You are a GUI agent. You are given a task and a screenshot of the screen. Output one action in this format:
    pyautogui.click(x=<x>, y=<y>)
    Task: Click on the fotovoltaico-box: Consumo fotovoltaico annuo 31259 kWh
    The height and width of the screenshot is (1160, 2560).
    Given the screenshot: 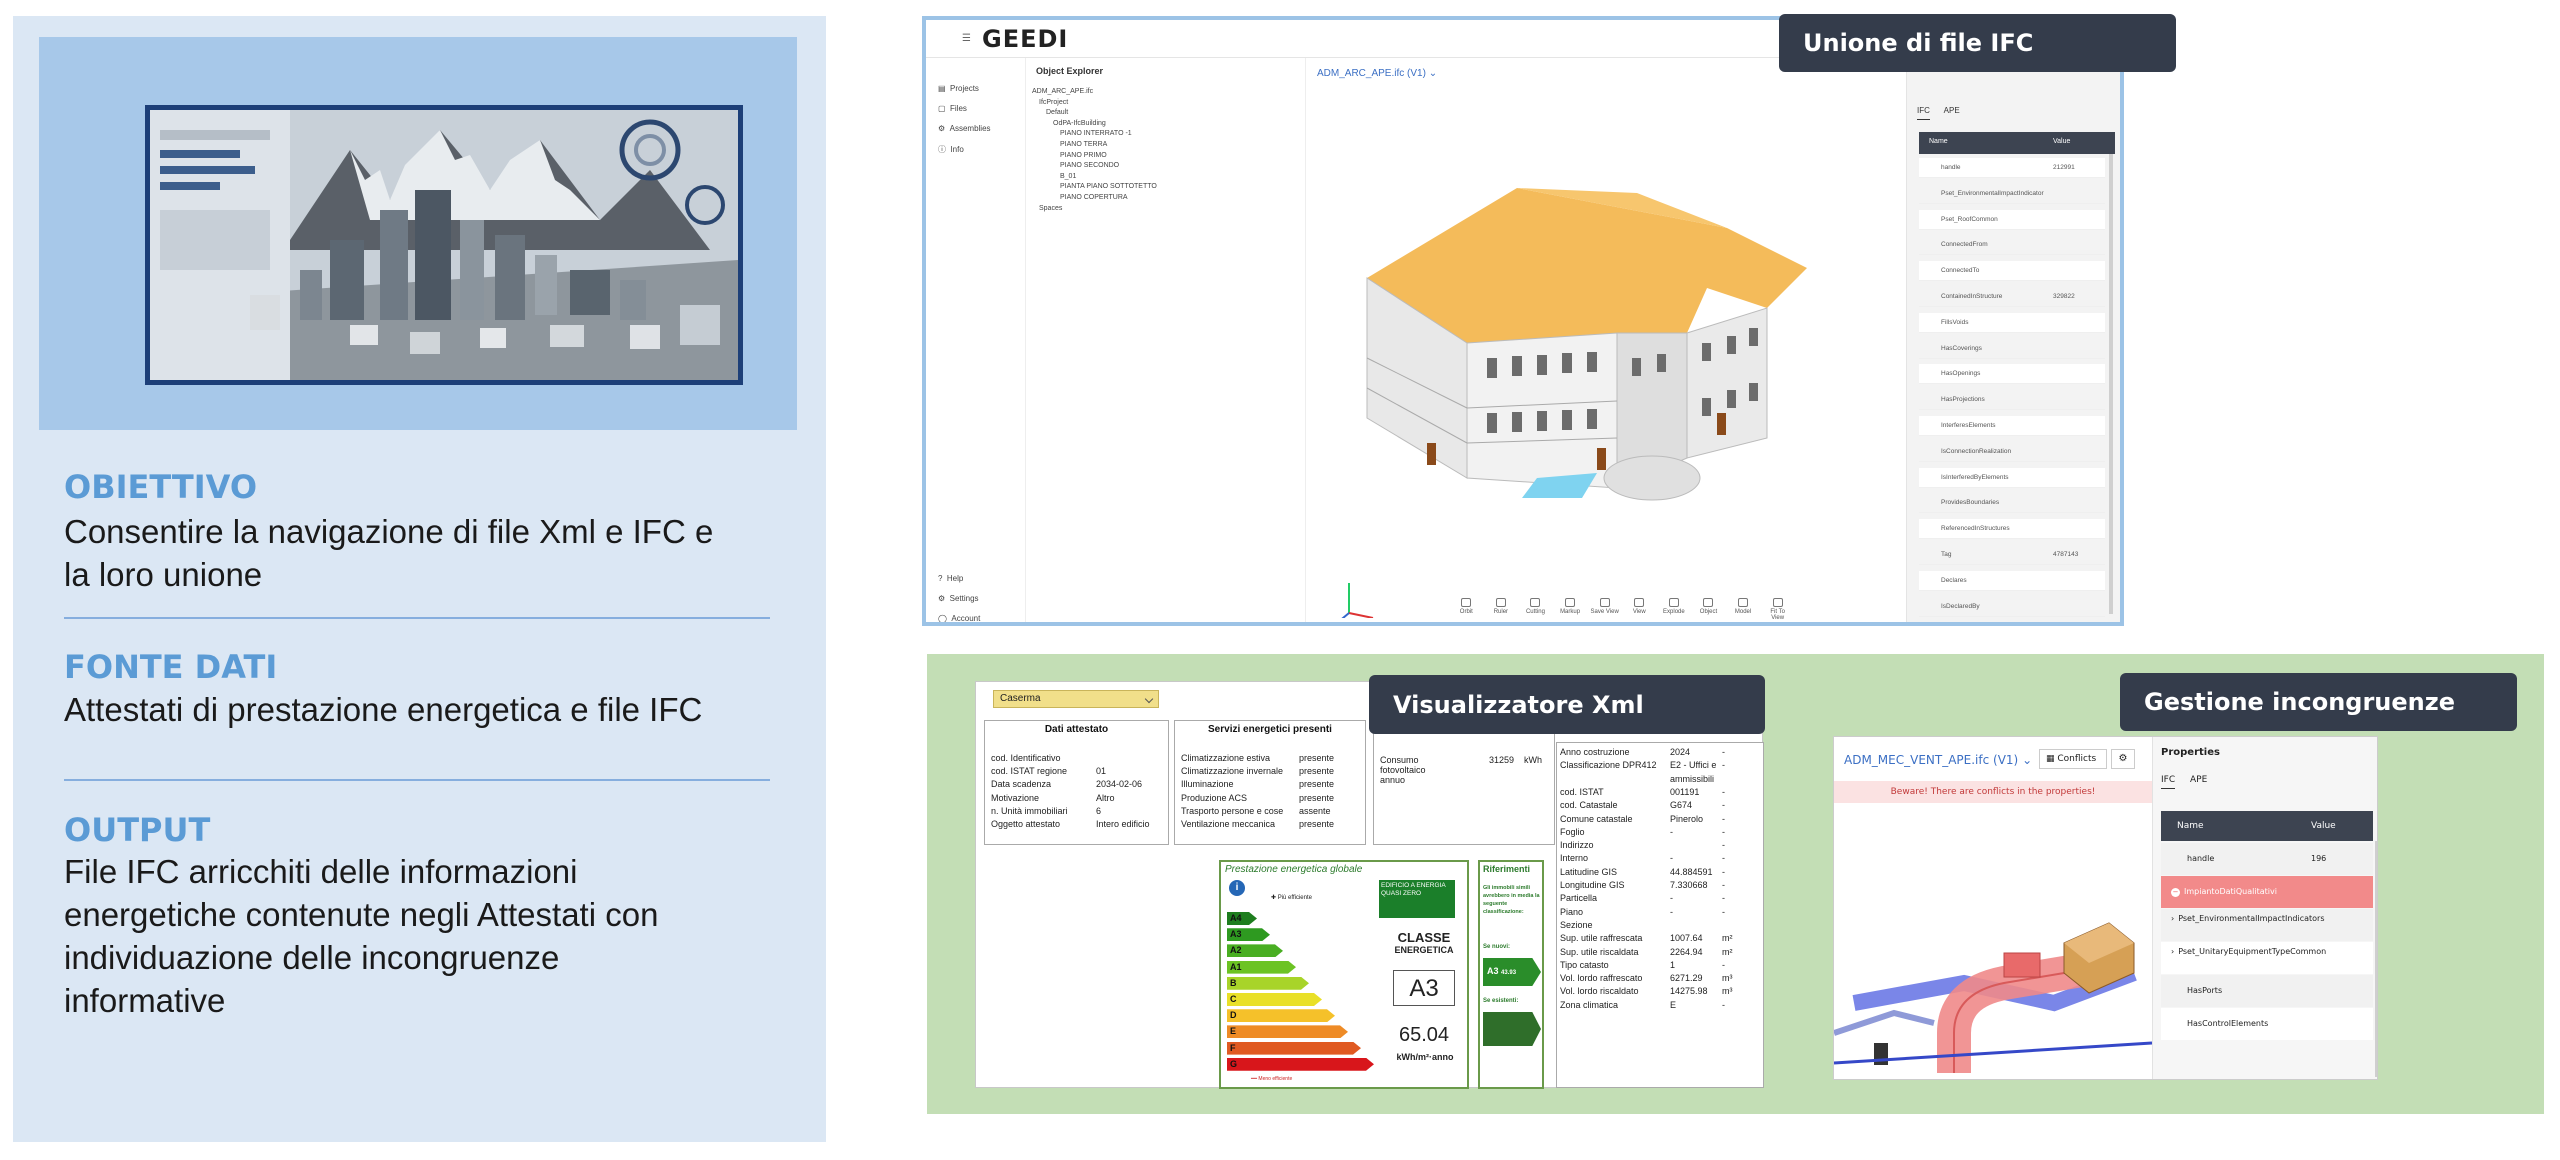 What is the action you would take?
    pyautogui.click(x=1464, y=782)
    